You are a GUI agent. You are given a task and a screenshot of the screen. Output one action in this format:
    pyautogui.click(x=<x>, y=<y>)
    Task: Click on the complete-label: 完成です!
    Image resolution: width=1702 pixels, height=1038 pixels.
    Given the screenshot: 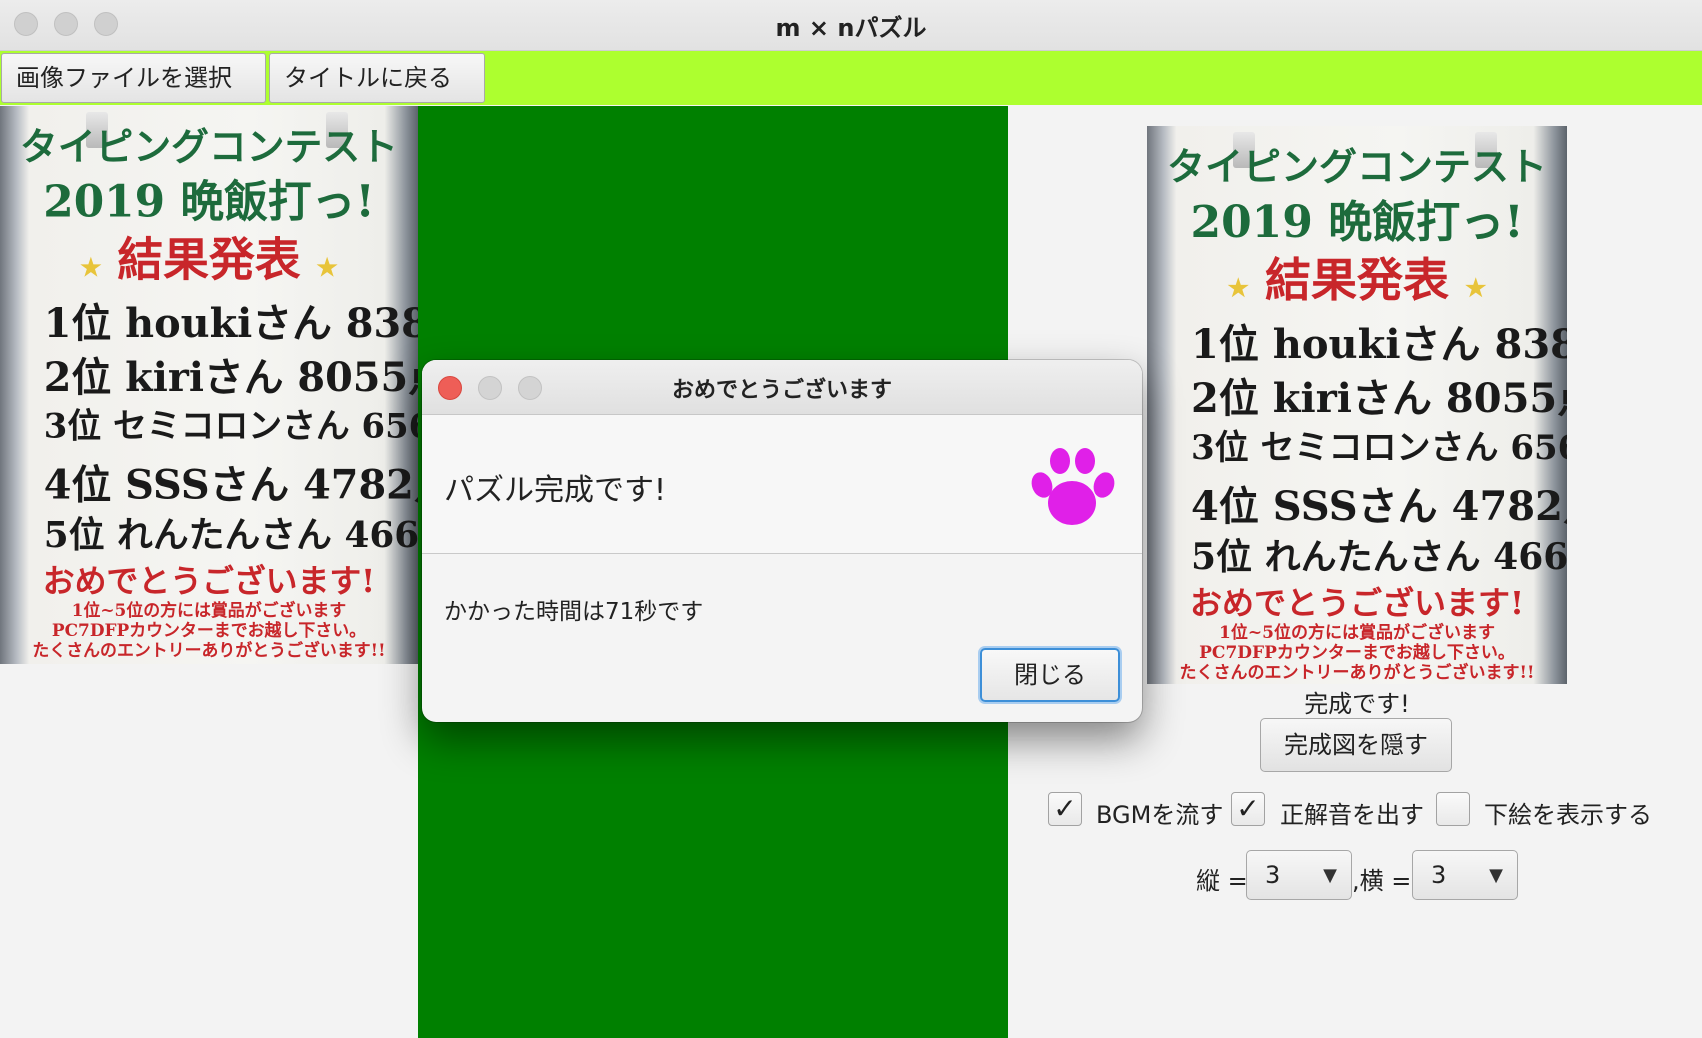 What is the action you would take?
    pyautogui.click(x=1357, y=704)
    